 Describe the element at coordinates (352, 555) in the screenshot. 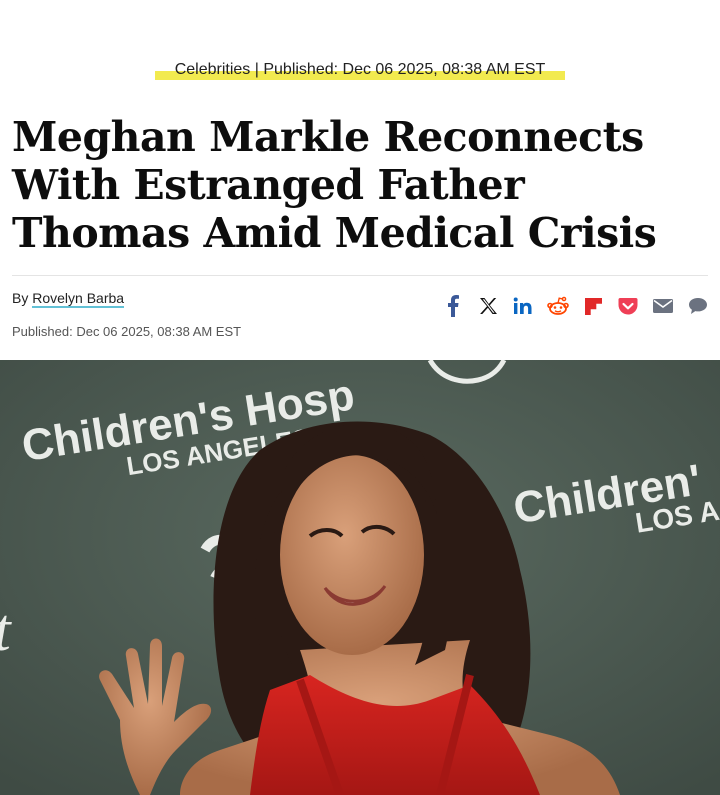

I see `face` at that location.